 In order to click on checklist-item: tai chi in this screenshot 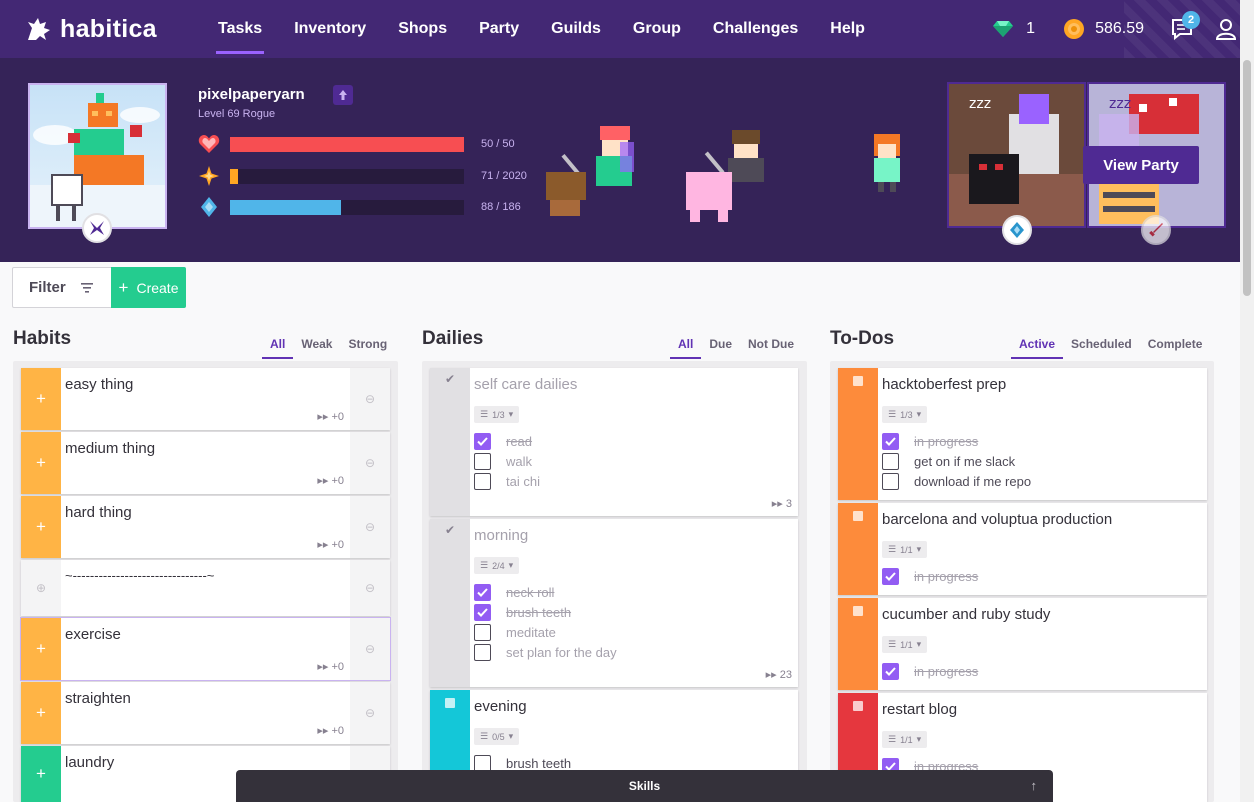, I will do `click(507, 481)`.